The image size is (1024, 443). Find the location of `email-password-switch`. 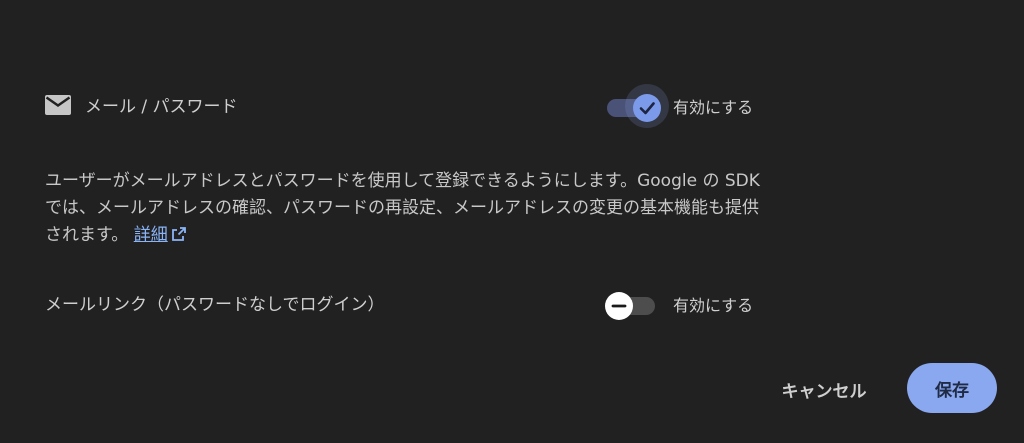

email-password-switch is located at coordinates (637, 106).